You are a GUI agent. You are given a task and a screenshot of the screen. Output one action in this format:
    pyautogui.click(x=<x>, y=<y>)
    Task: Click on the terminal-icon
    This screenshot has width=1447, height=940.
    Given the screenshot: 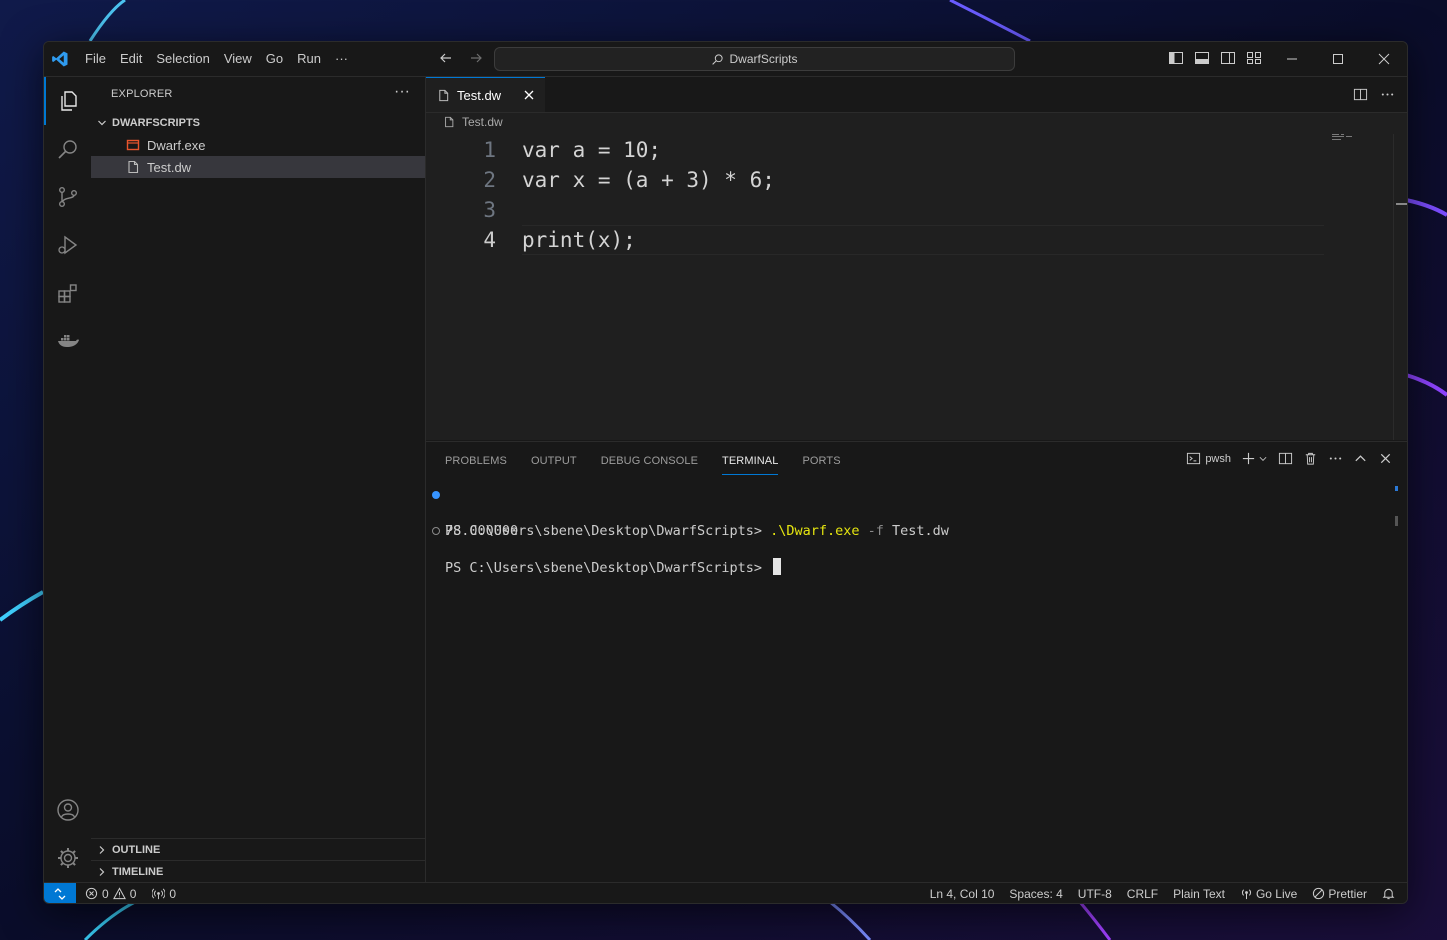 What is the action you would take?
    pyautogui.click(x=1194, y=458)
    